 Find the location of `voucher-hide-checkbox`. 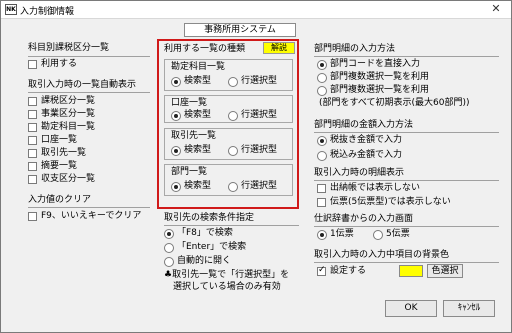

voucher-hide-checkbox is located at coordinates (321, 202).